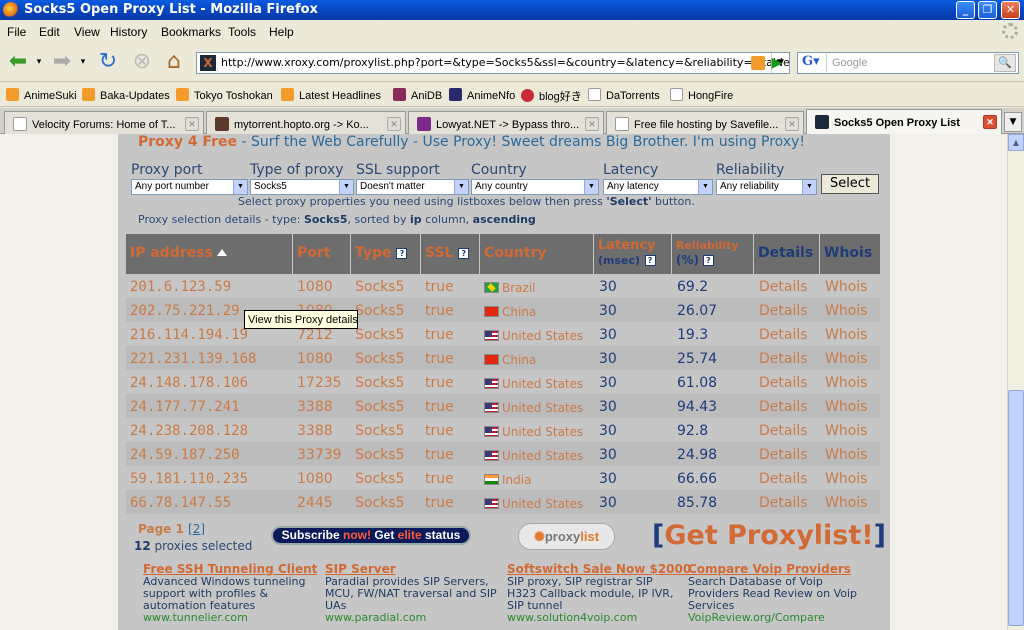 This screenshot has height=630, width=1024. Describe the element at coordinates (108, 62) in the screenshot. I see `reload-button: ↻` at that location.